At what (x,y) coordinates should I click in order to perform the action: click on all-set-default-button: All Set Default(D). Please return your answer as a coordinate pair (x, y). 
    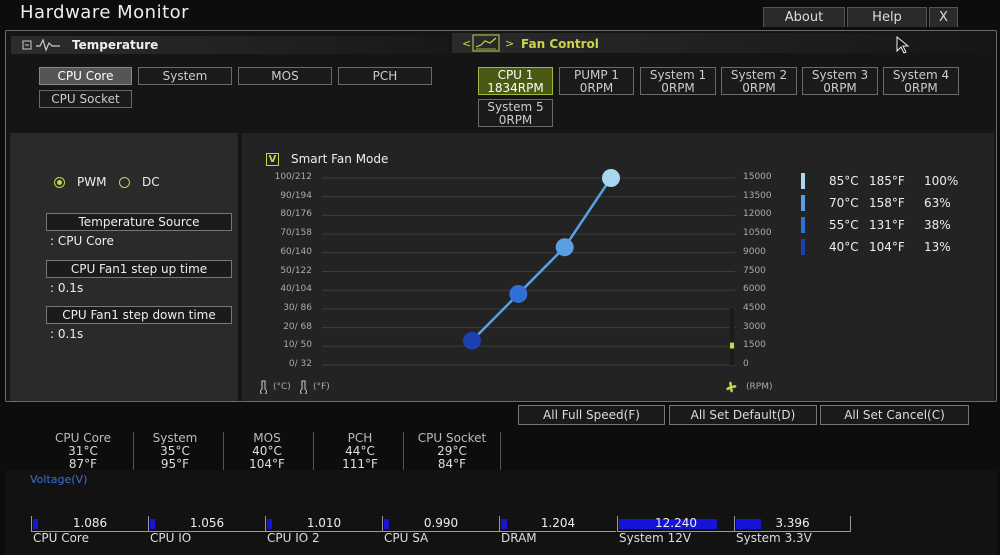
    Looking at the image, I should click on (743, 415).